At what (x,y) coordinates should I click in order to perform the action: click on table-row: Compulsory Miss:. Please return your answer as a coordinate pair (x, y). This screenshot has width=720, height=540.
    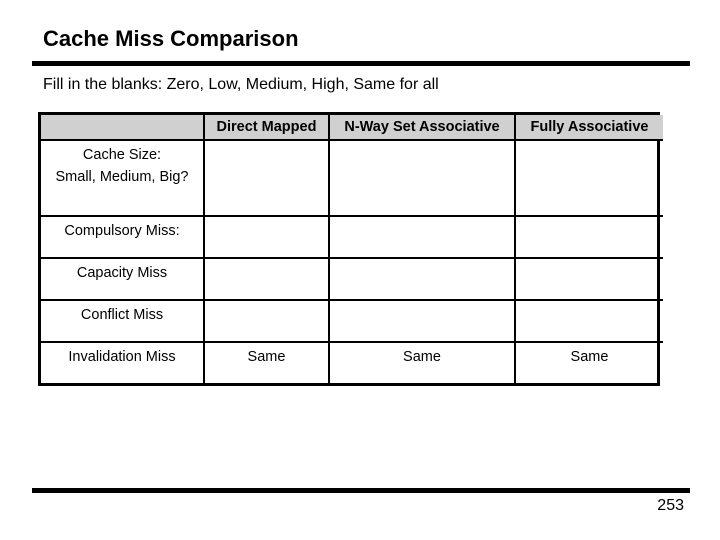
    Looking at the image, I should click on (352, 237).